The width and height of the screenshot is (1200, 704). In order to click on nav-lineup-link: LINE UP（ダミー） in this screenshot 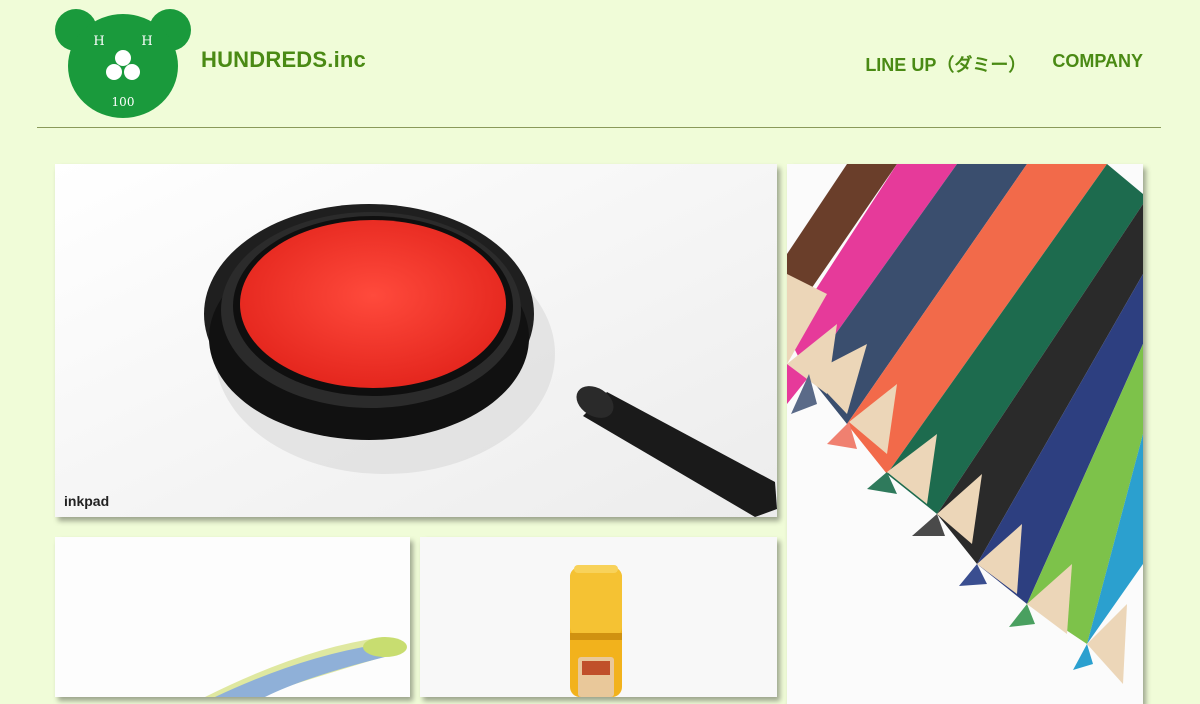, I will do `click(945, 64)`.